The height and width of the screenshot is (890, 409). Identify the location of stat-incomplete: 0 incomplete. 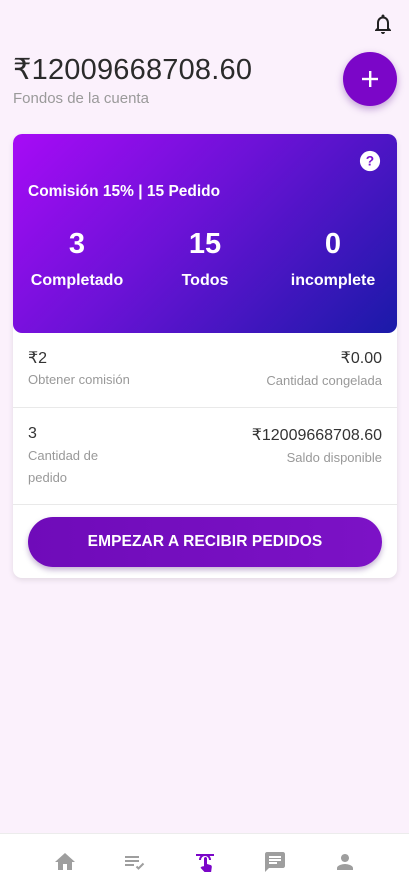
(333, 258).